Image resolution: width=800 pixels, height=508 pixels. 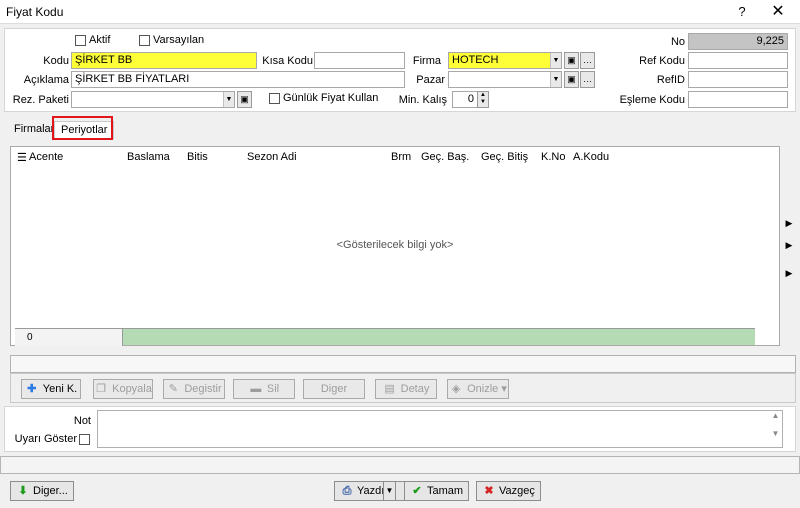 I want to click on yazdir-dropdown-icon: ▼, so click(x=389, y=491).